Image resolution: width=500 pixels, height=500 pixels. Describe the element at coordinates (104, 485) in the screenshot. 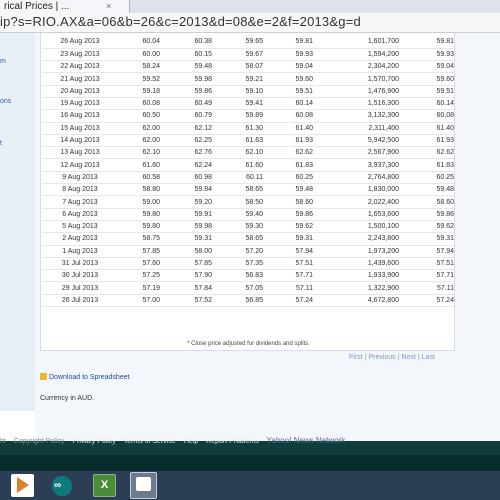

I see `excel-icon: X` at that location.